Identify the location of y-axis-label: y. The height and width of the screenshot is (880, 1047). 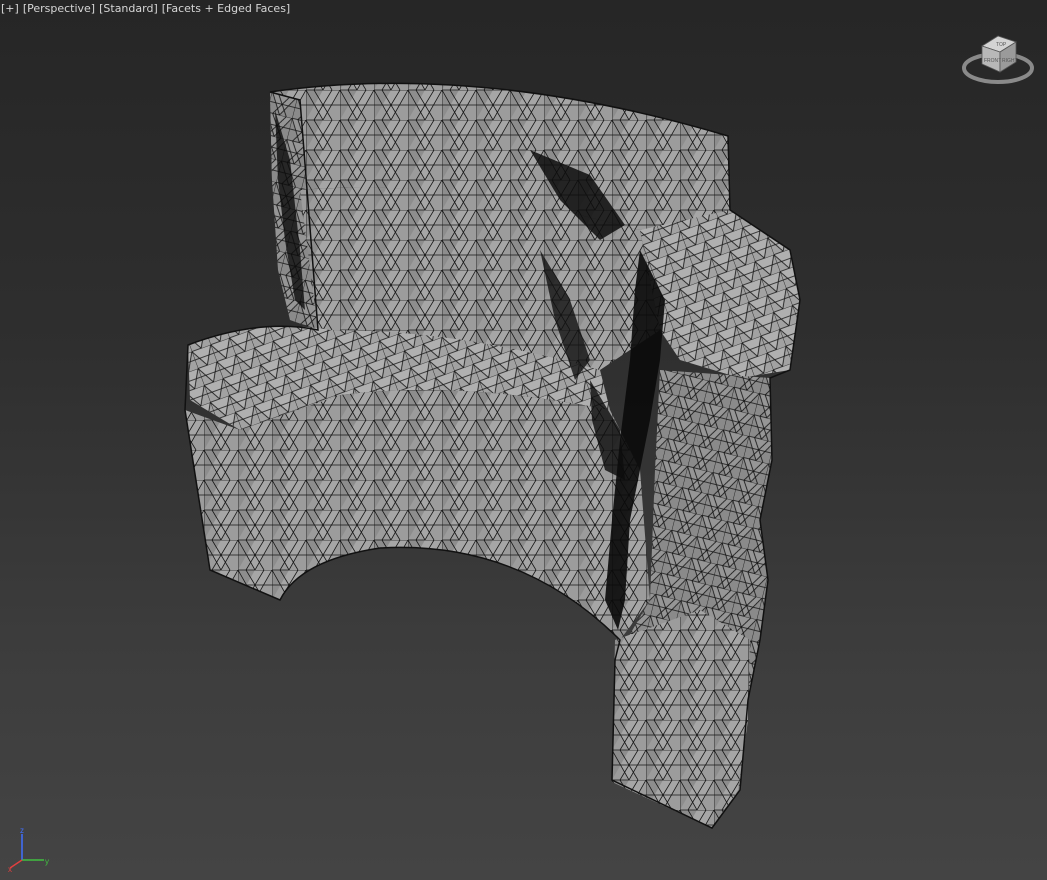
(47, 861).